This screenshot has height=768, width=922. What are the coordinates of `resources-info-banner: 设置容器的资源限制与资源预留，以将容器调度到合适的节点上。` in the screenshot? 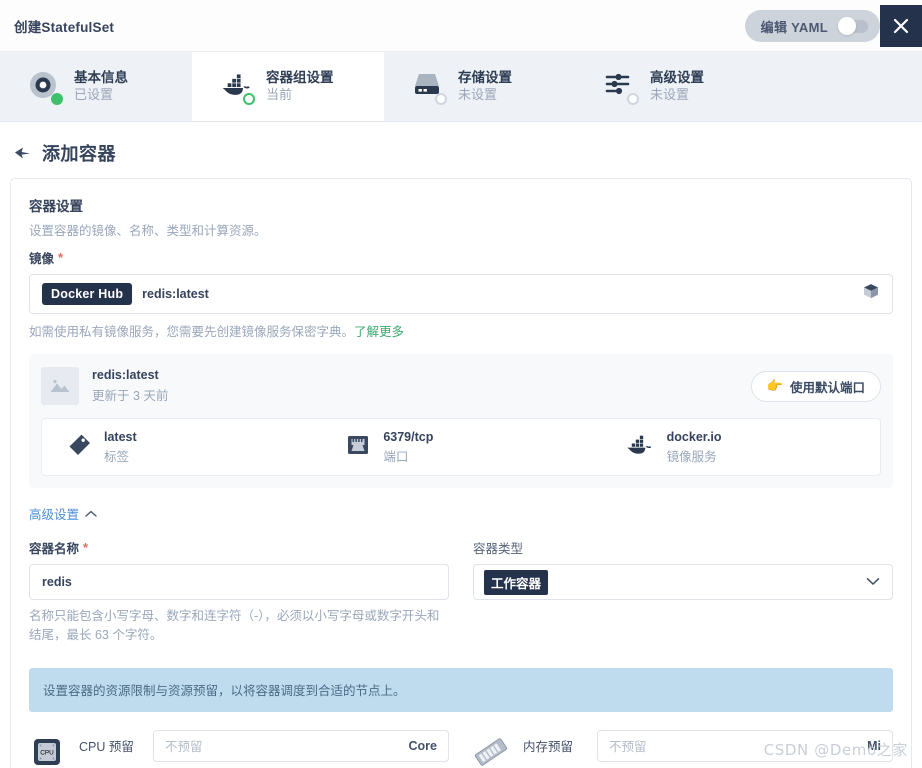 It's located at (461, 689).